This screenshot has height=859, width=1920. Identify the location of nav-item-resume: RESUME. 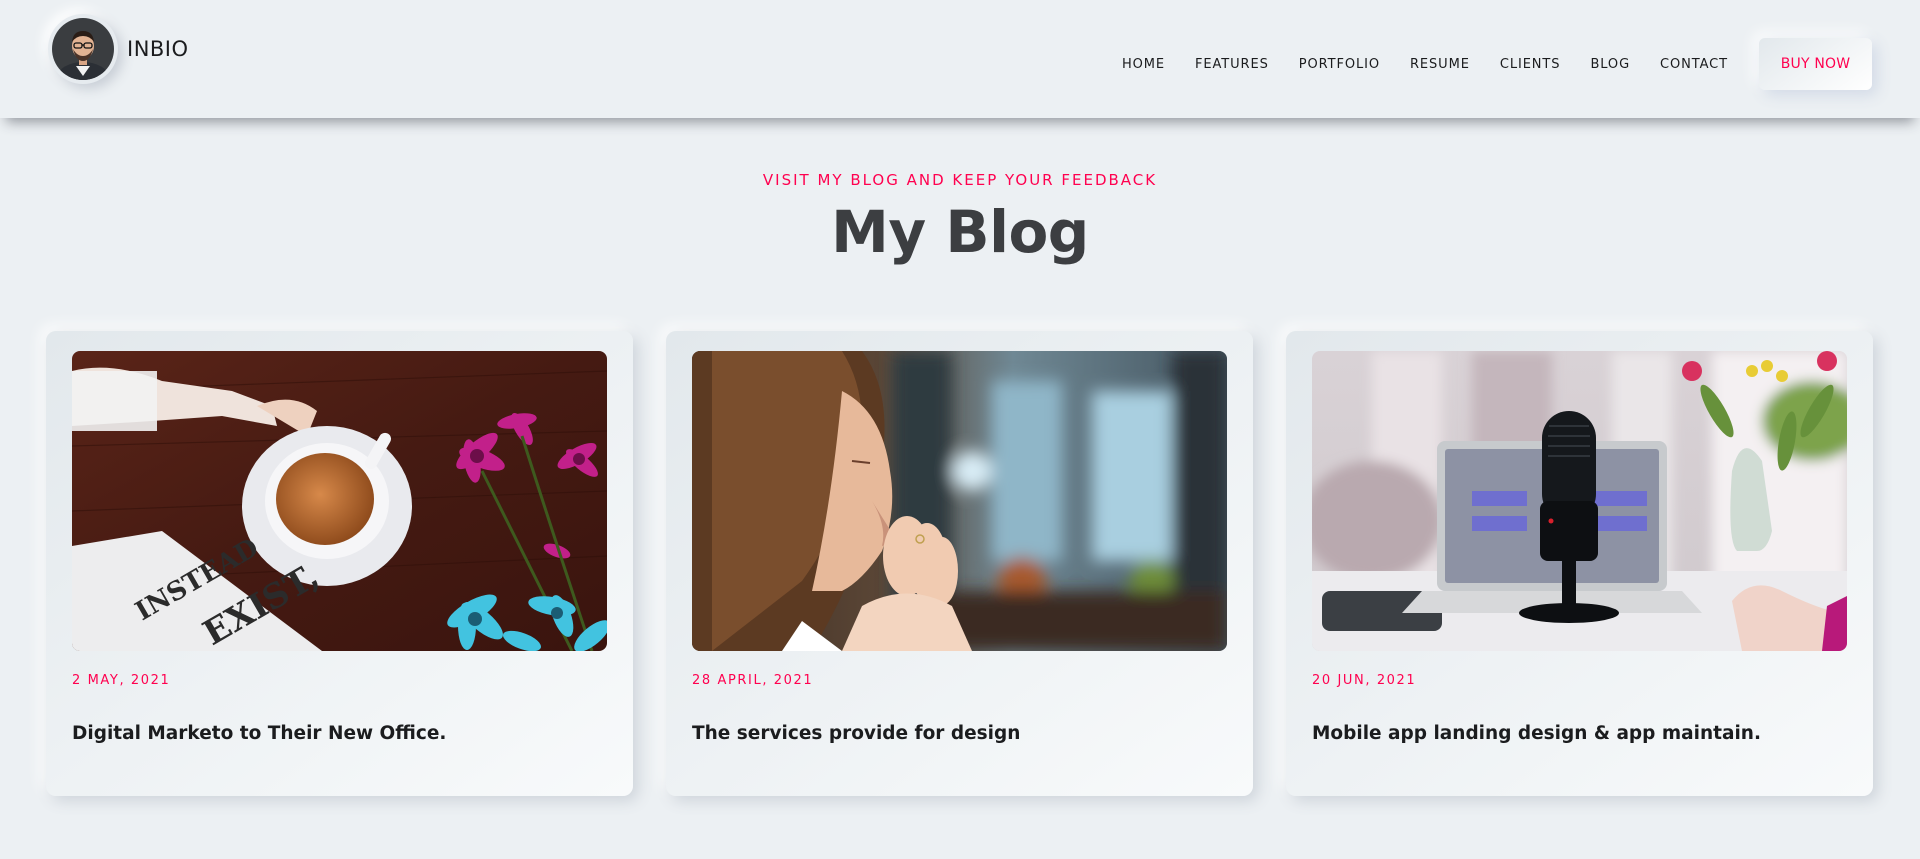
(1440, 64).